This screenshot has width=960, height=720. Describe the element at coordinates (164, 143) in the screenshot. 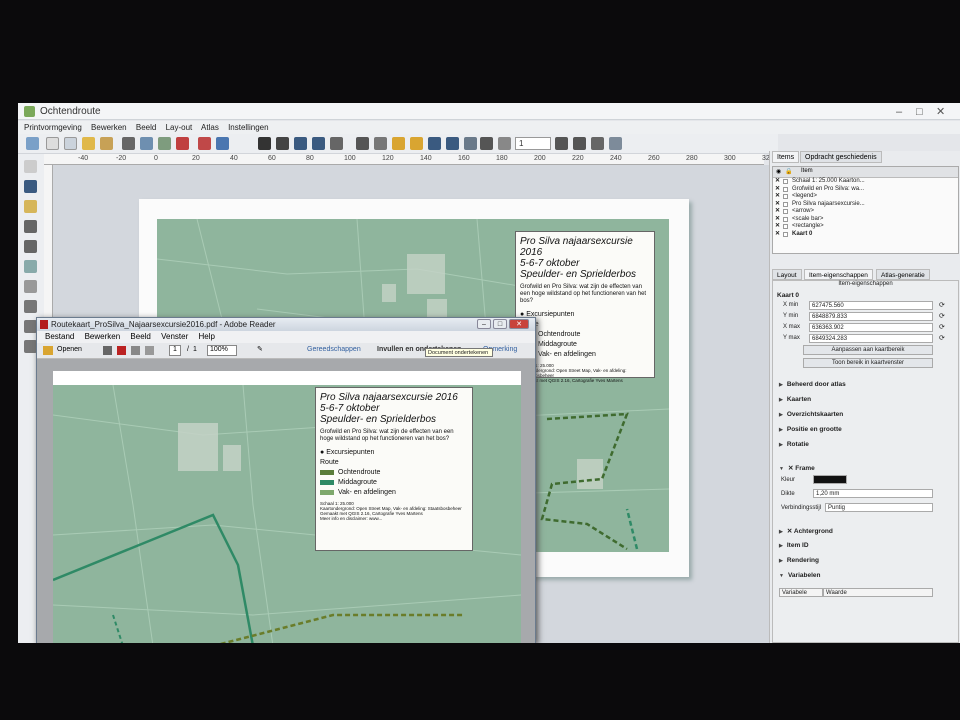

I see `export-svg-icon` at that location.